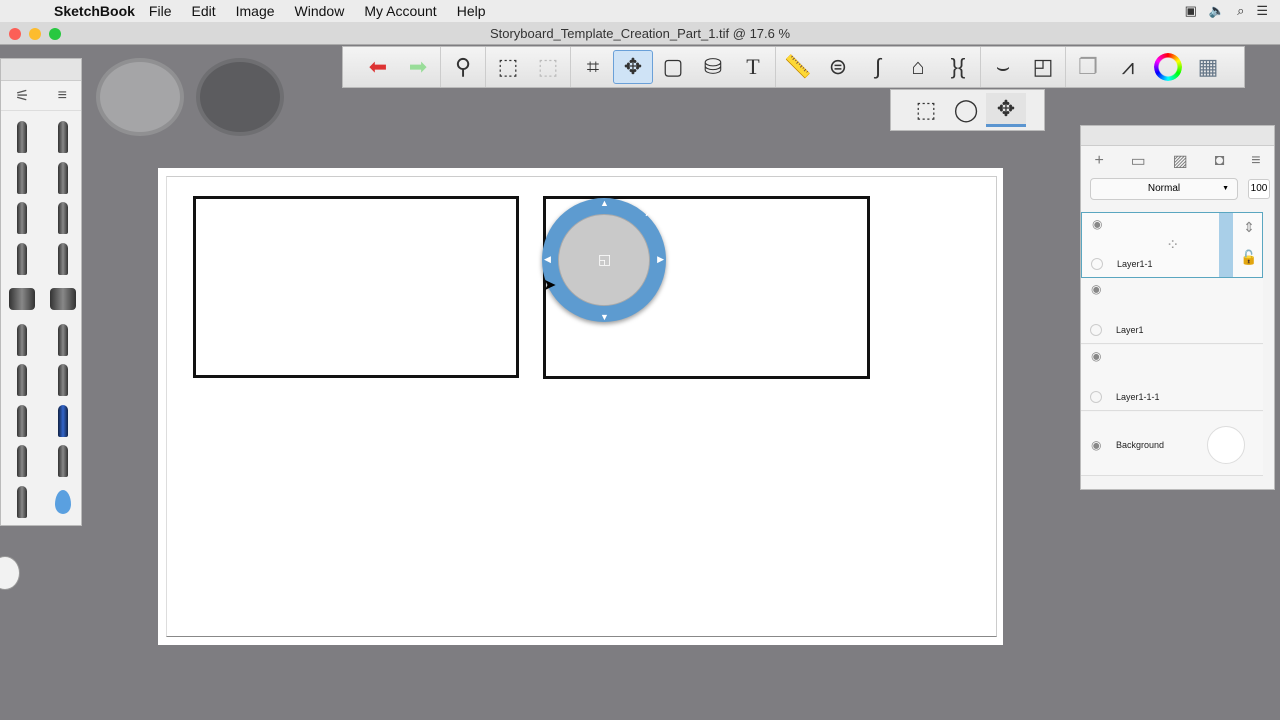 This screenshot has width=1280, height=720. What do you see at coordinates (463, 67) in the screenshot?
I see `zoom-icon: ⚲` at bounding box center [463, 67].